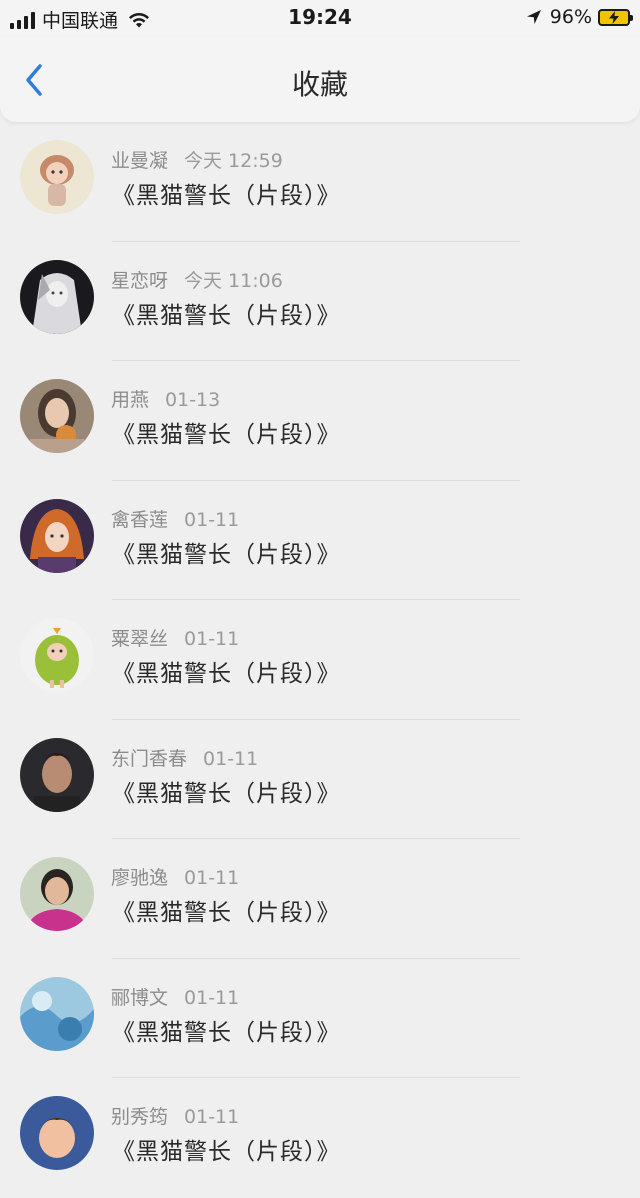 The width and height of the screenshot is (640, 1198). I want to click on user-name: 星恋呀, so click(140, 280).